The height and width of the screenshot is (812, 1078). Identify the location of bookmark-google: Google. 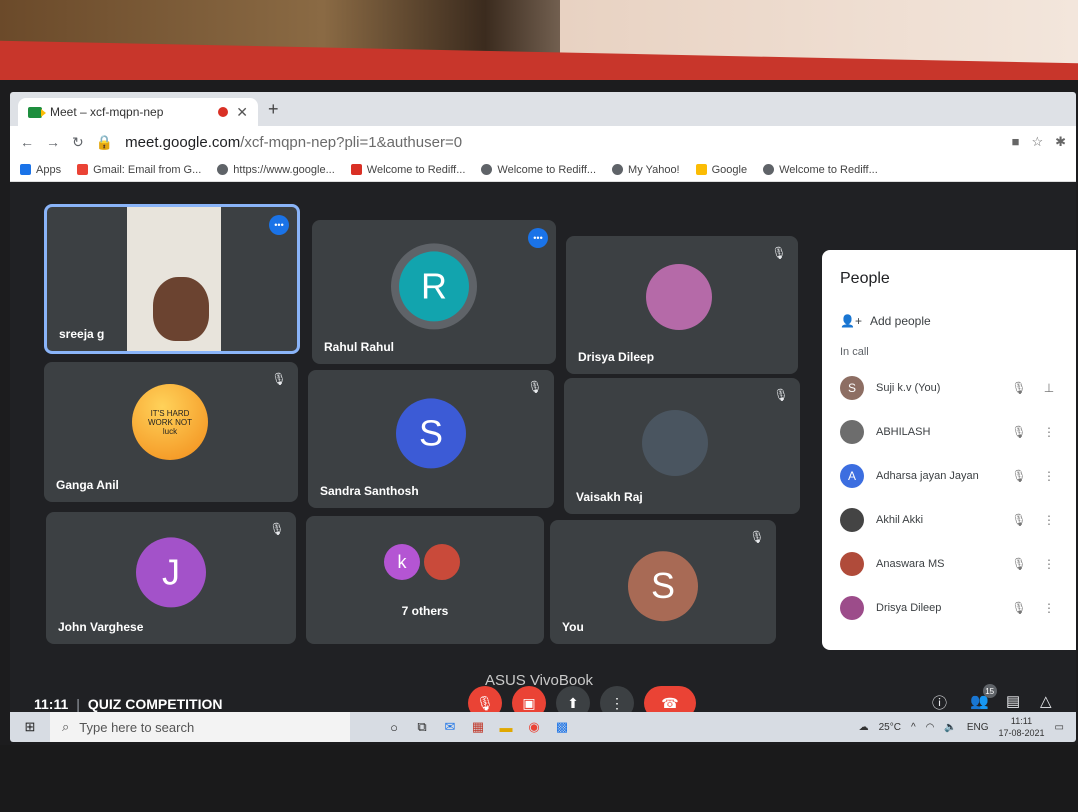
(721, 170).